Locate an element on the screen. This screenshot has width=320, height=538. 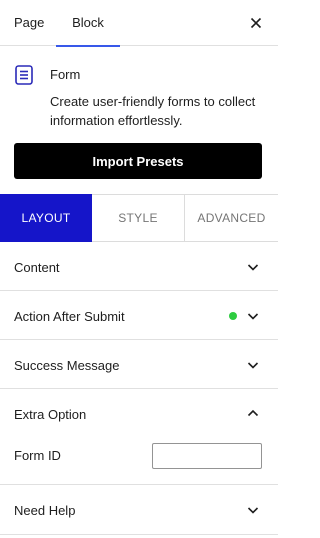
status-dot is located at coordinates (233, 316).